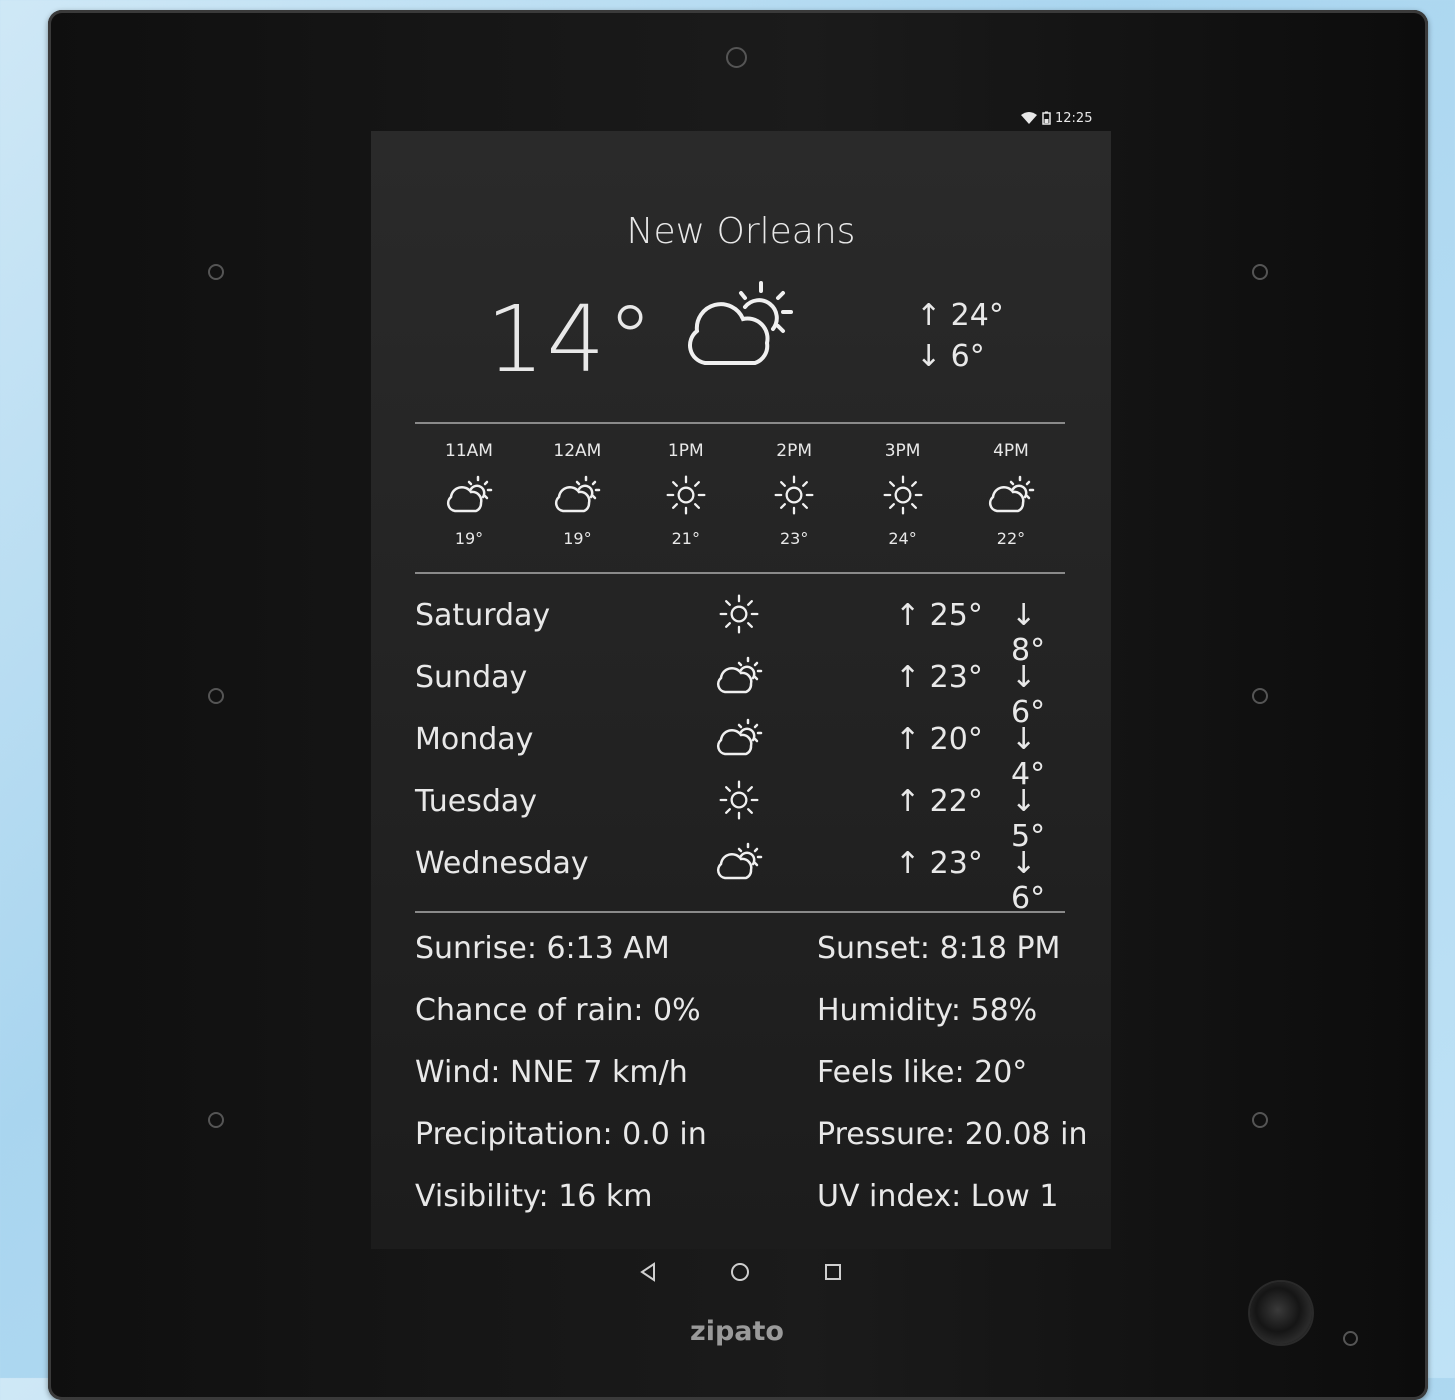  Describe the element at coordinates (952, 1134) in the screenshot. I see `pressure-text: Pressure: 20.08 in` at that location.